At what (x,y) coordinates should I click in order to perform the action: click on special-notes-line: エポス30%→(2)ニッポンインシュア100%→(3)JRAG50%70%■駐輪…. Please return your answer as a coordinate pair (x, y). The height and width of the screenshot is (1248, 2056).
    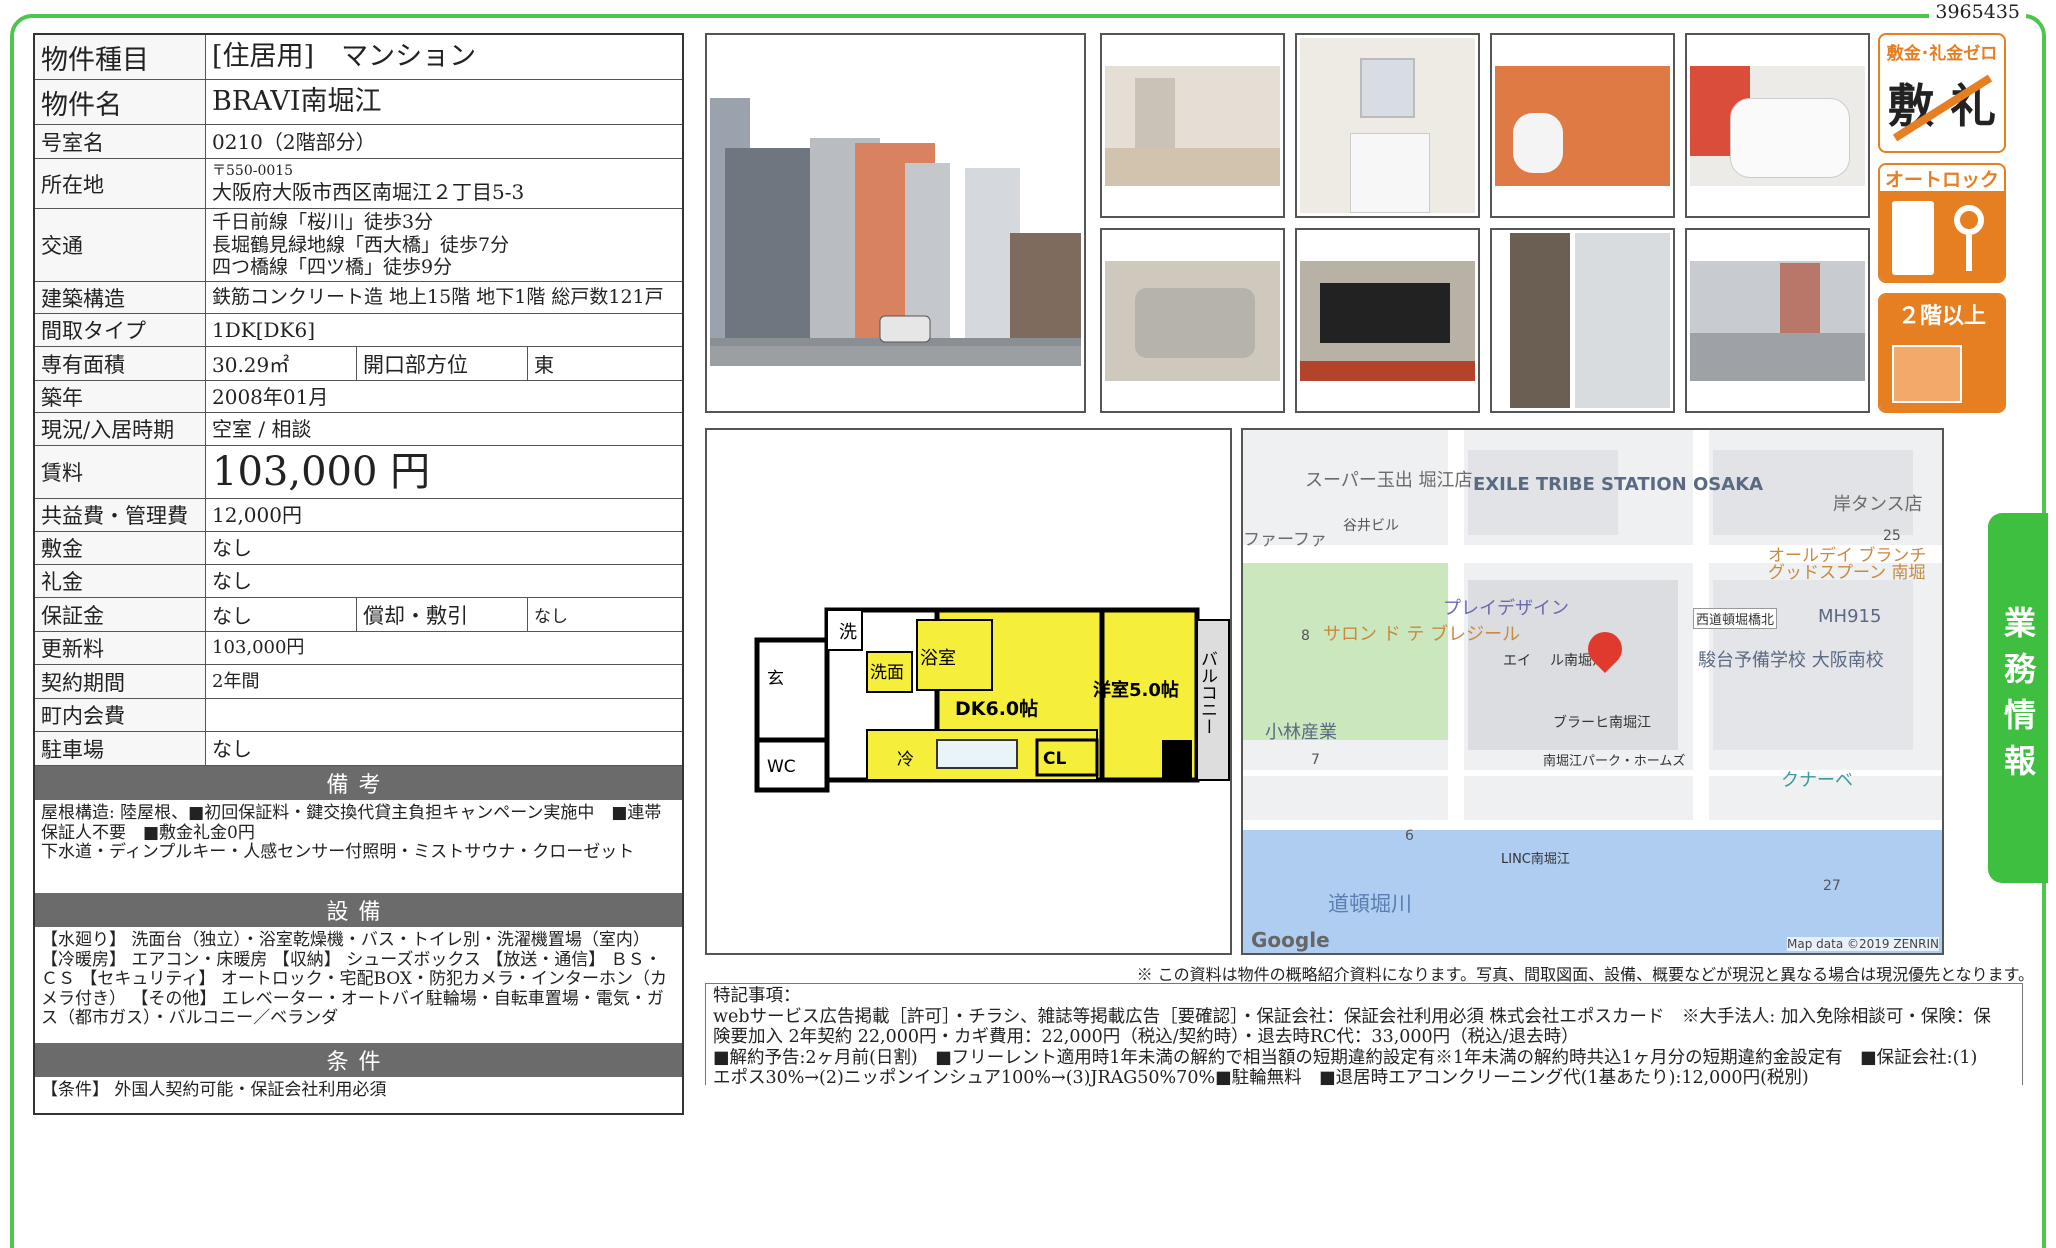
    Looking at the image, I should click on (1261, 1078).